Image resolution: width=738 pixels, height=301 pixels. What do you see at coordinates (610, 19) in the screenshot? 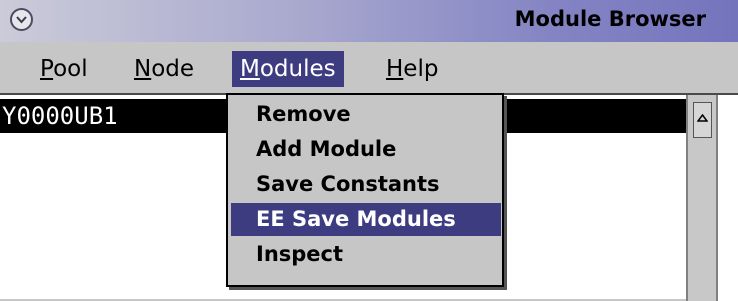
I see `window-title: Module Browser` at bounding box center [610, 19].